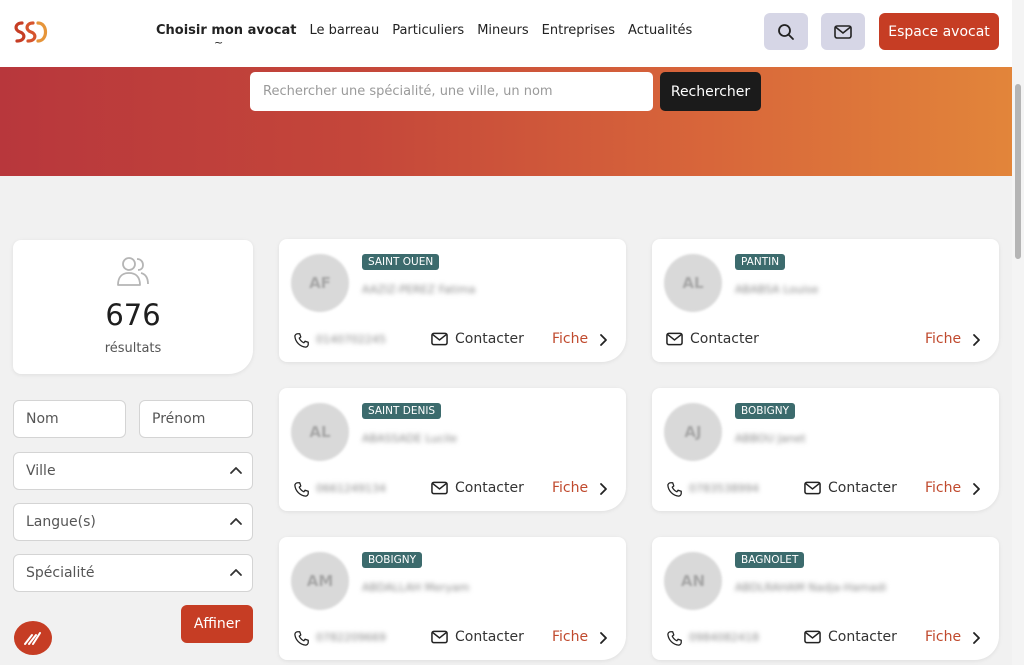  What do you see at coordinates (825, 638) in the screenshot?
I see `card-actions: 0984082418 Contacter Fiche` at bounding box center [825, 638].